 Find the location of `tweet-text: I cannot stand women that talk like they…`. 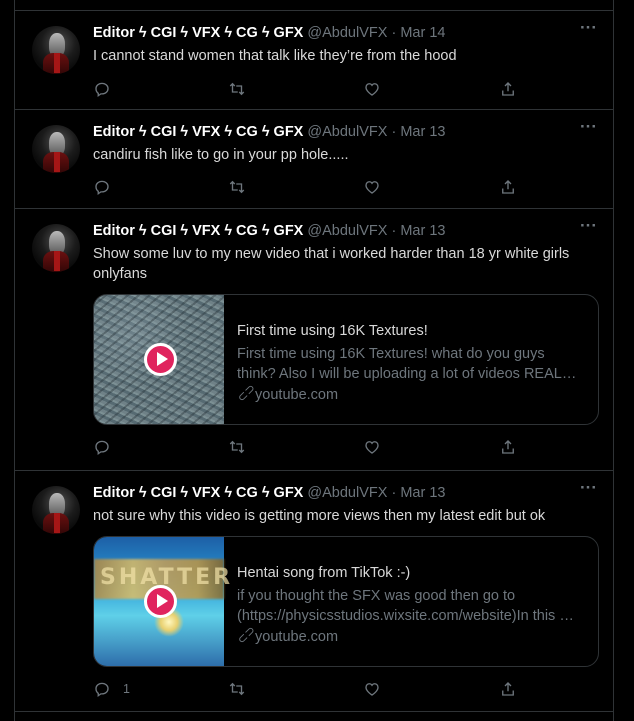

tweet-text: I cannot stand women that talk like they… is located at coordinates (275, 56).